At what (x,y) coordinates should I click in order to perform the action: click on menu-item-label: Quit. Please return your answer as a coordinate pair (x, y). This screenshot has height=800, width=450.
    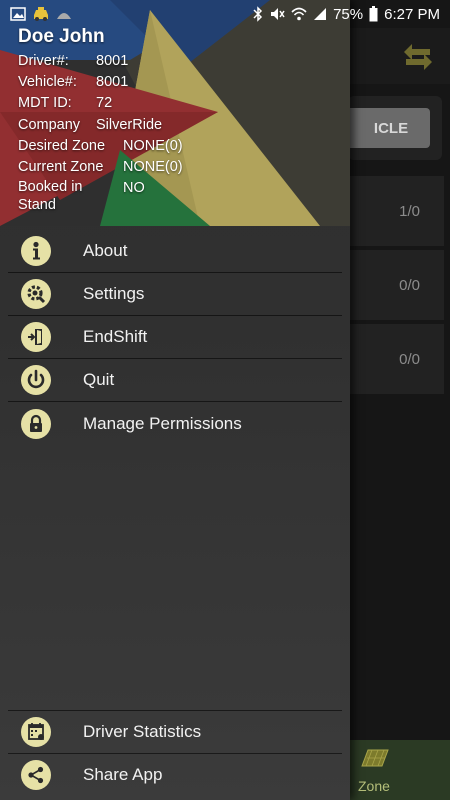
    Looking at the image, I should click on (99, 379).